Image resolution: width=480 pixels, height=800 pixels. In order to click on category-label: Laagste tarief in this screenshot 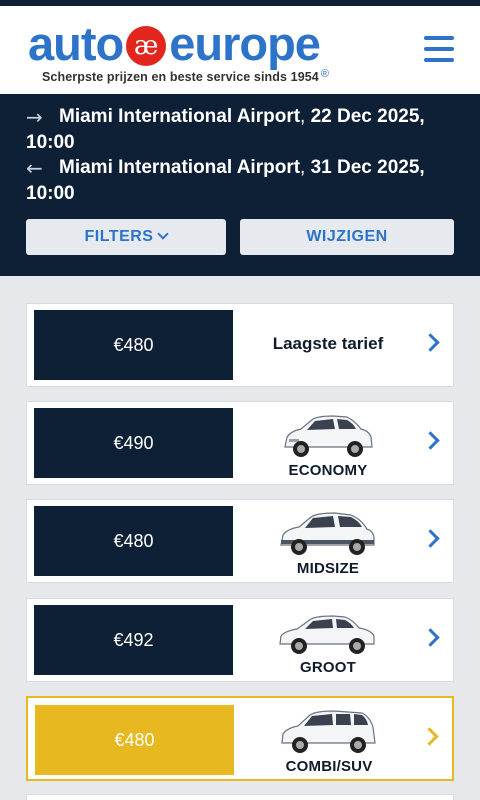, I will do `click(328, 343)`.